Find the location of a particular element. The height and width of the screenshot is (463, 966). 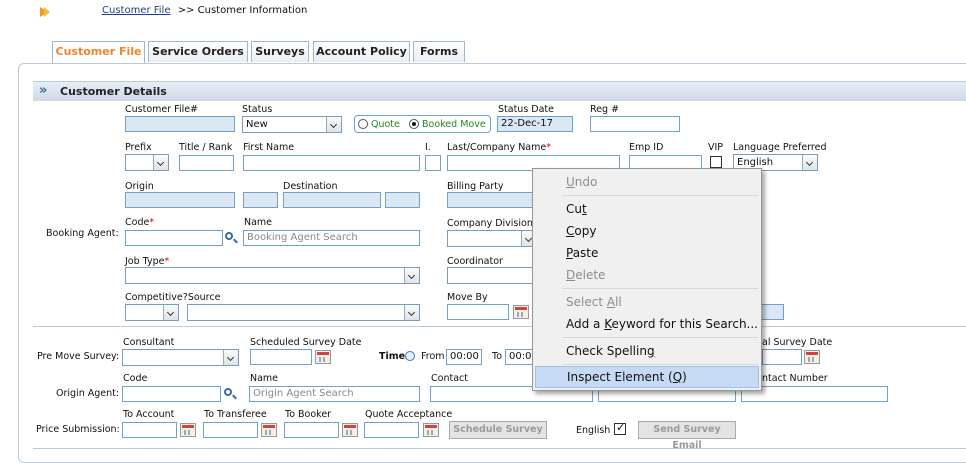

destination-country-field is located at coordinates (402, 200).